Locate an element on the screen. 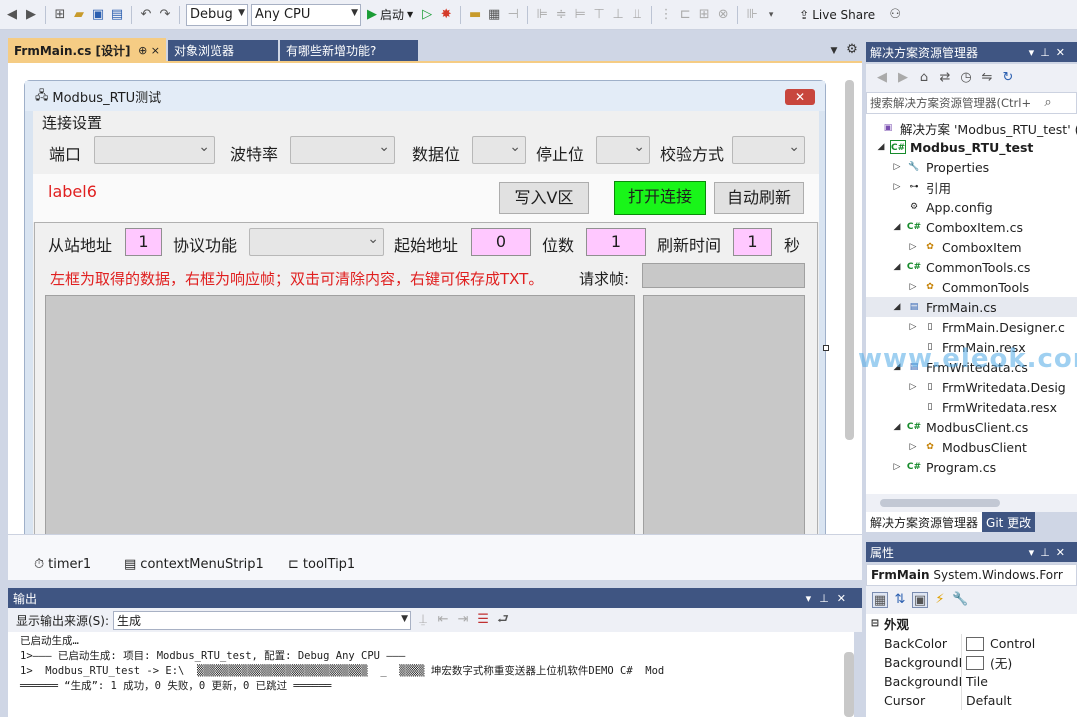 This screenshot has height=717, width=1077. save-all-icon: ▤ is located at coordinates (117, 15).